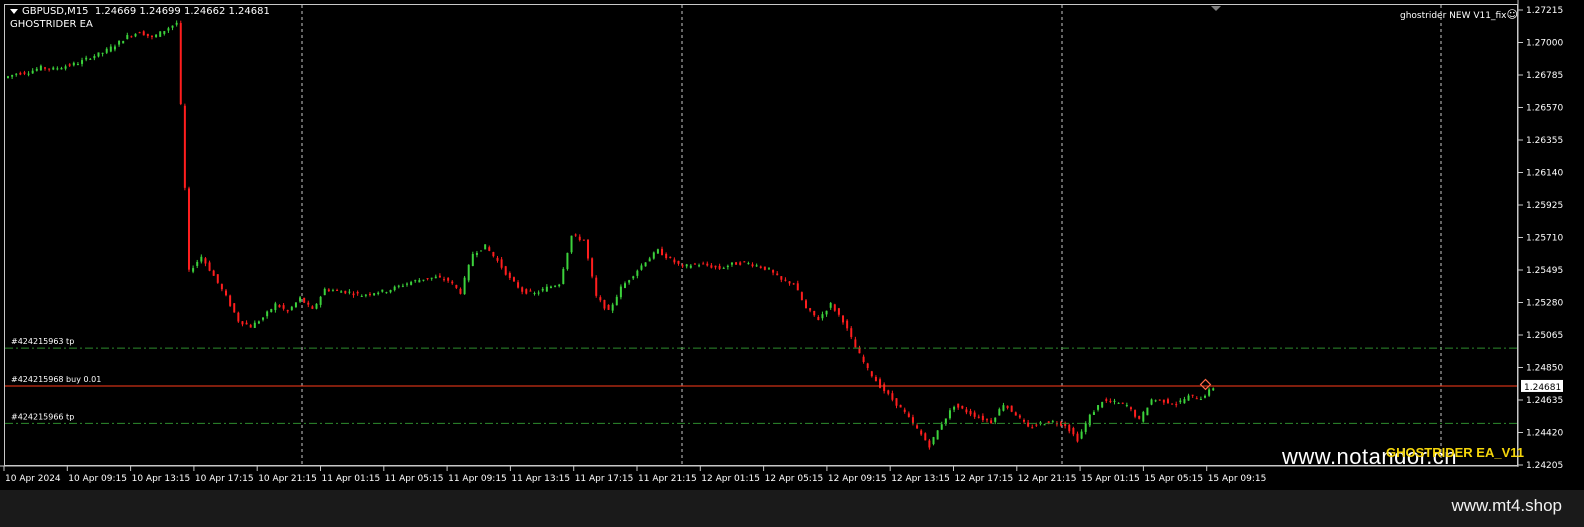 Image resolution: width=1584 pixels, height=527 pixels. Describe the element at coordinates (667, 479) in the screenshot. I see `time-tick-label: 11 Apr 21:15` at that location.